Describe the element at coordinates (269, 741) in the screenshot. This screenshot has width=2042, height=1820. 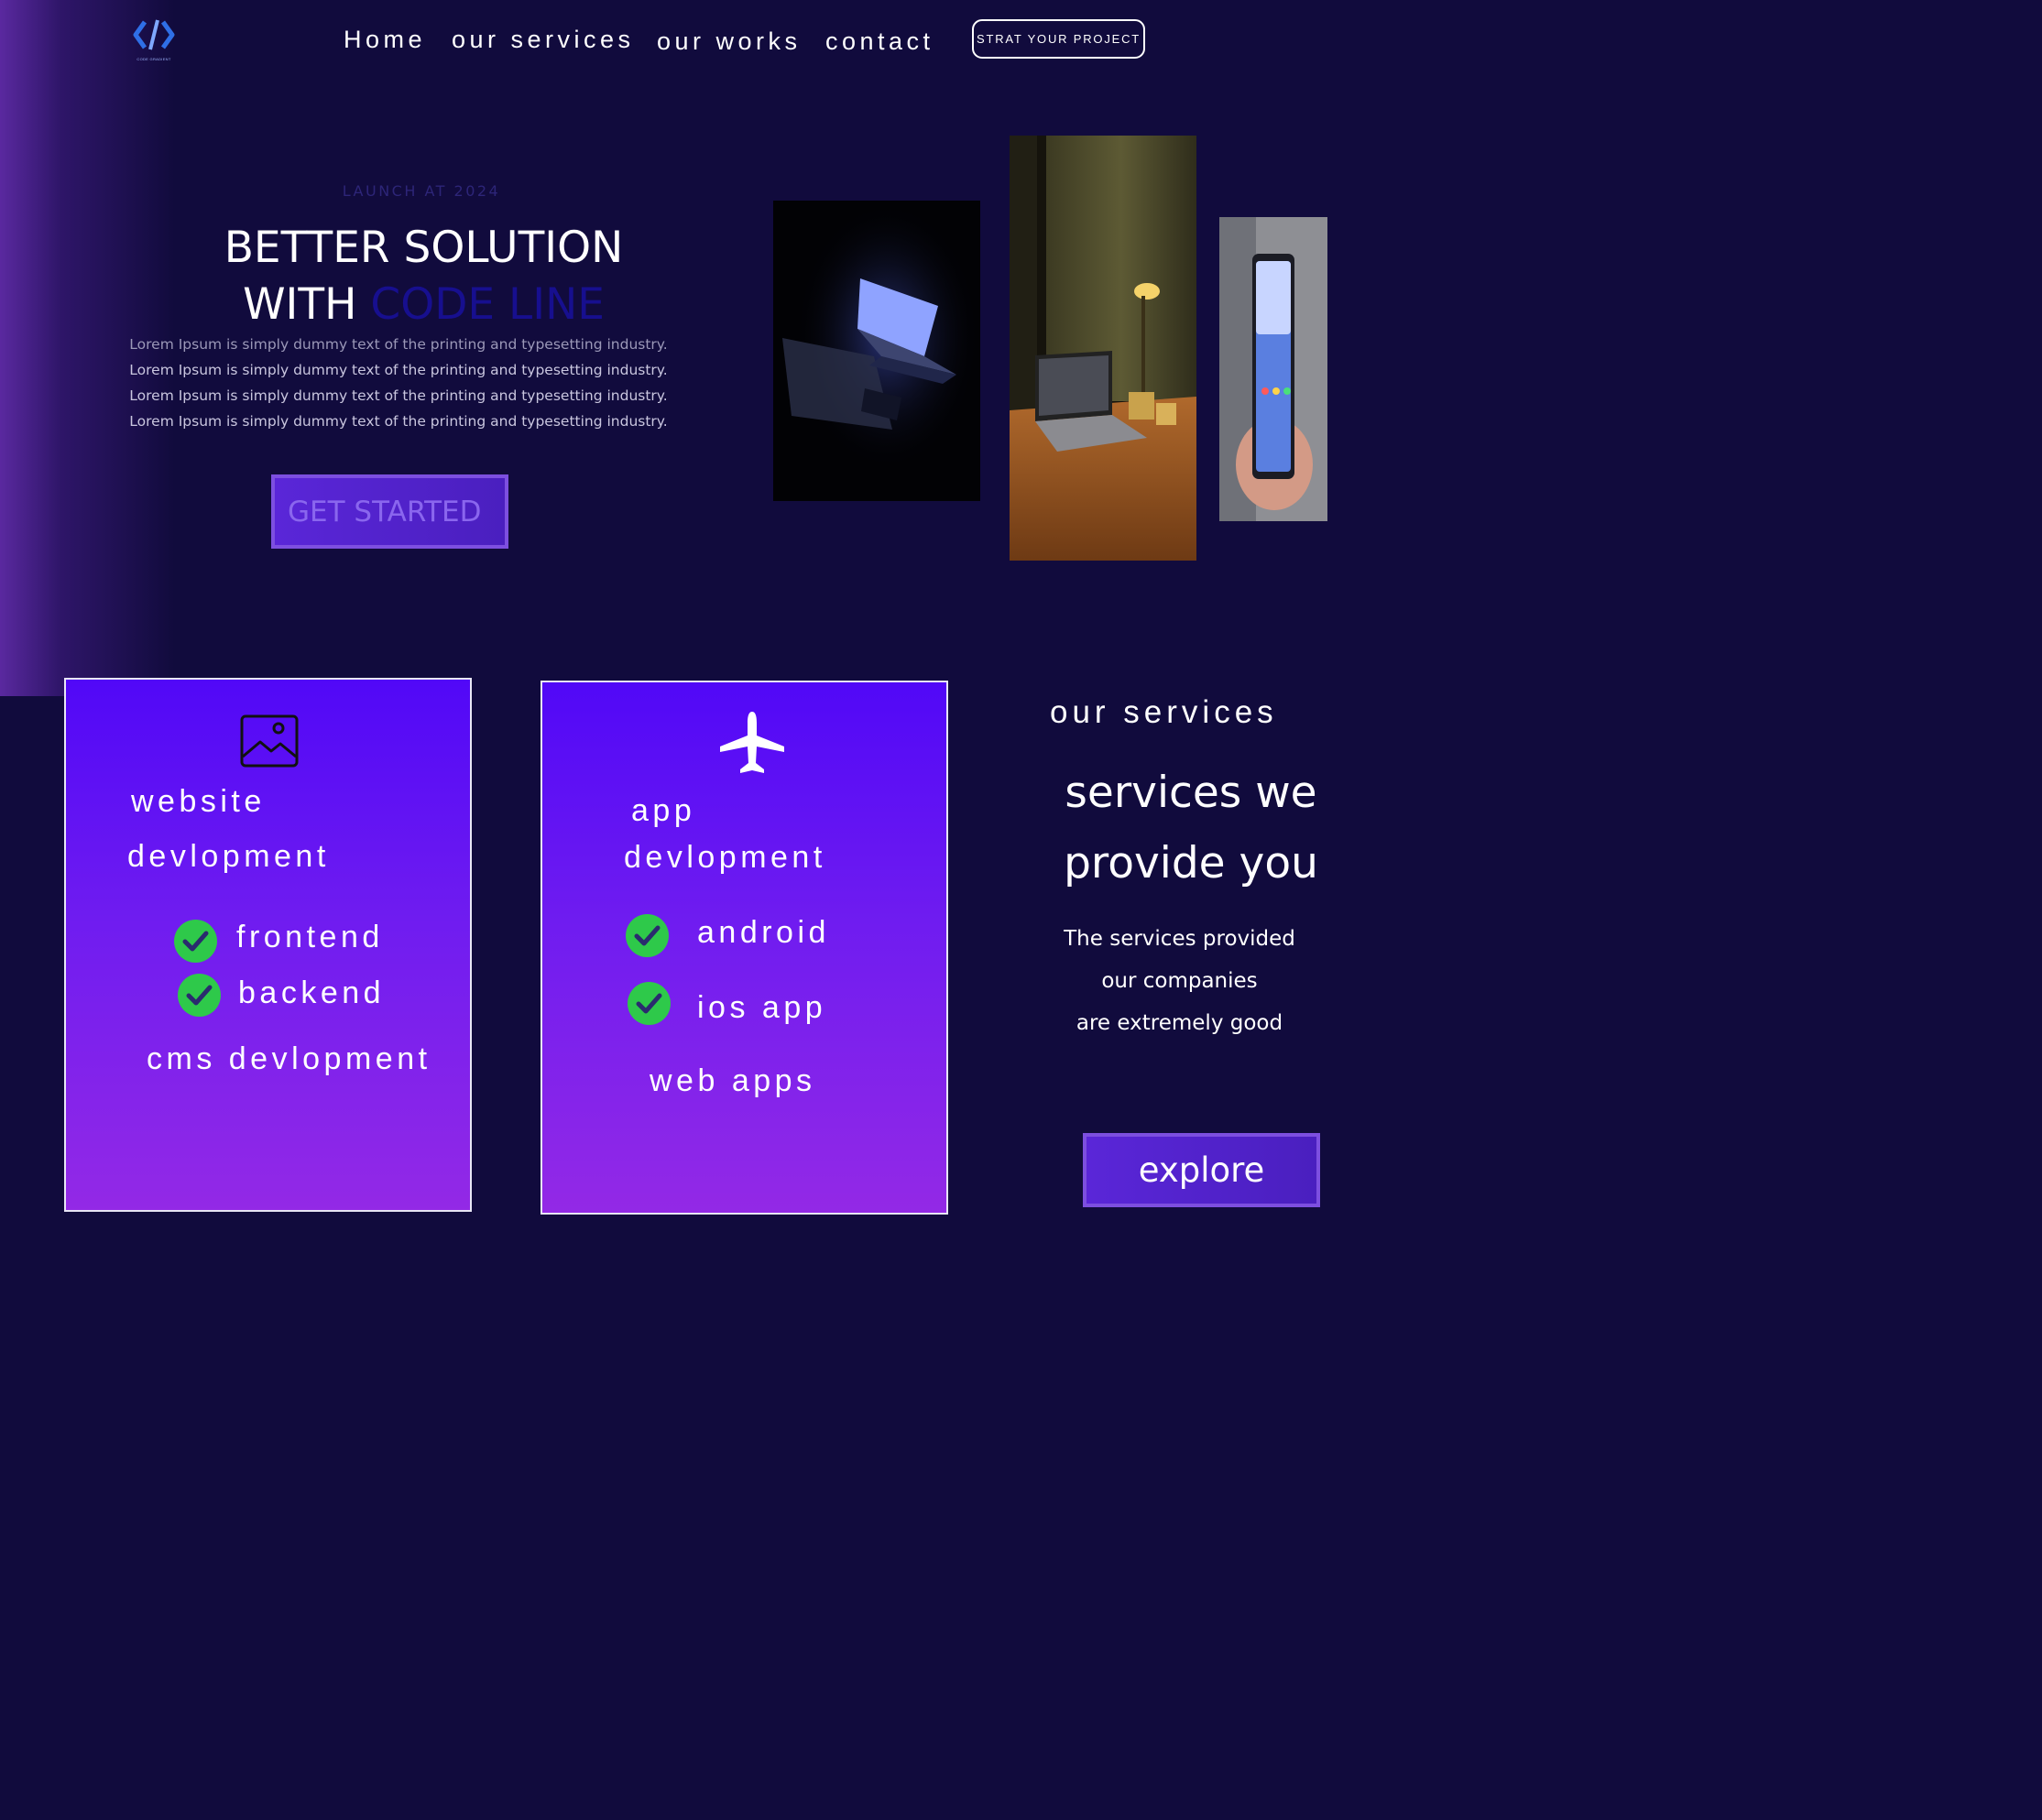
I see `image-icon` at that location.